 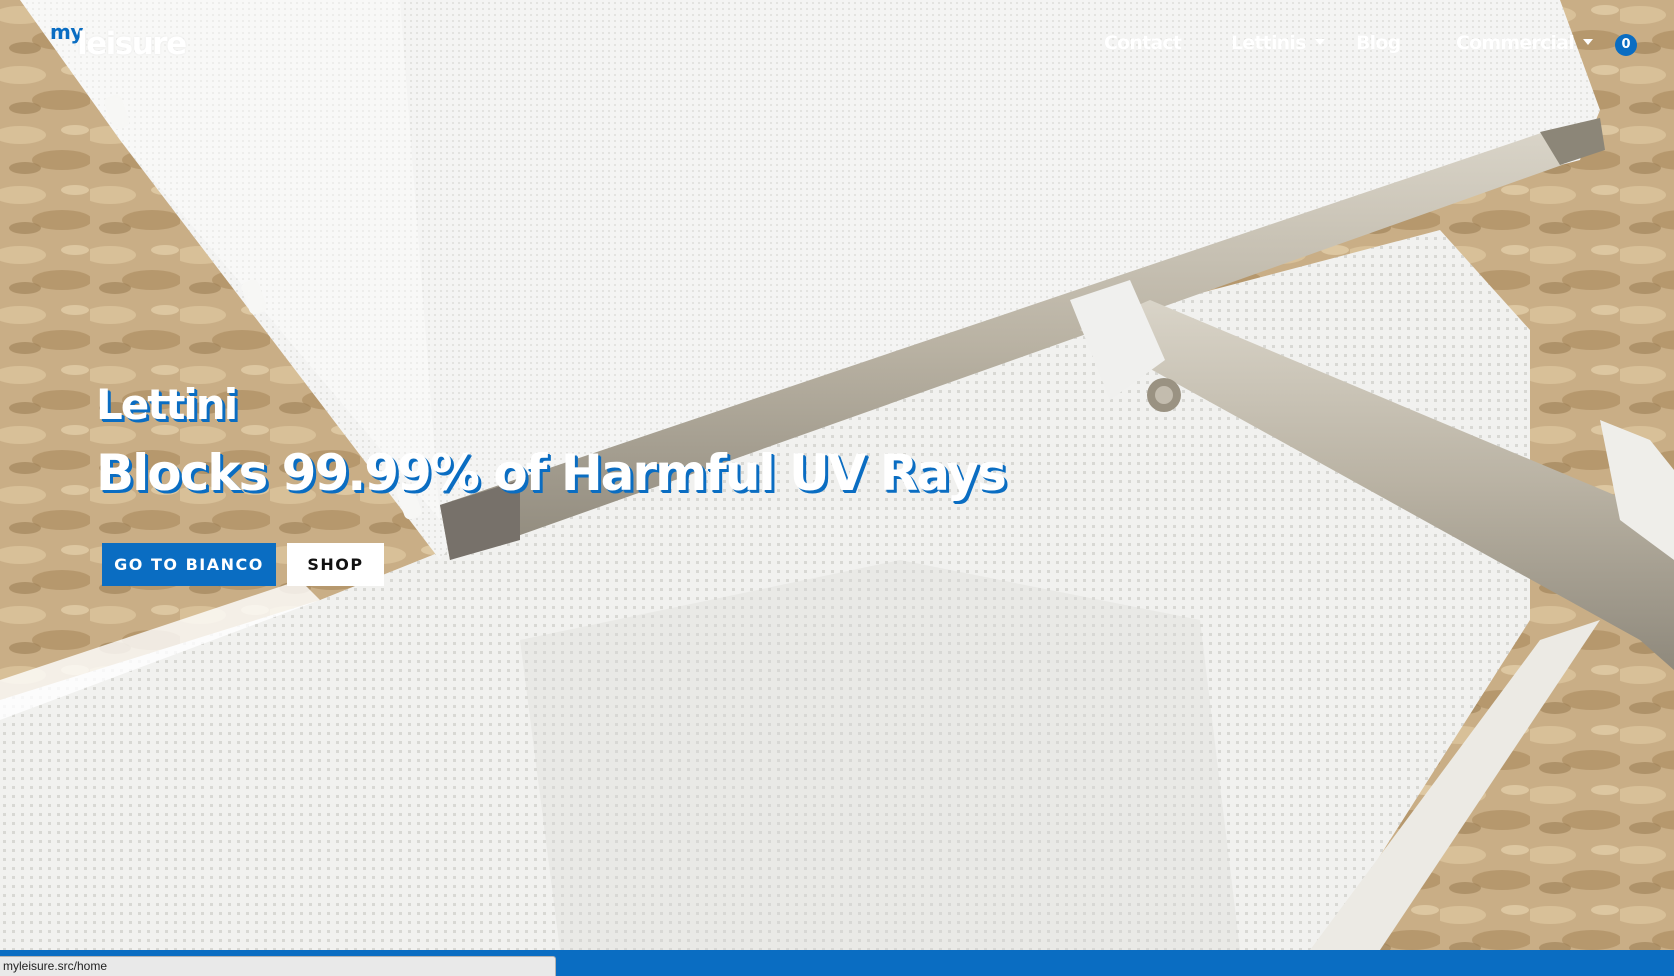 I want to click on hero-title: Blocks 99.99% of Harmful UV Rays, so click(x=551, y=473).